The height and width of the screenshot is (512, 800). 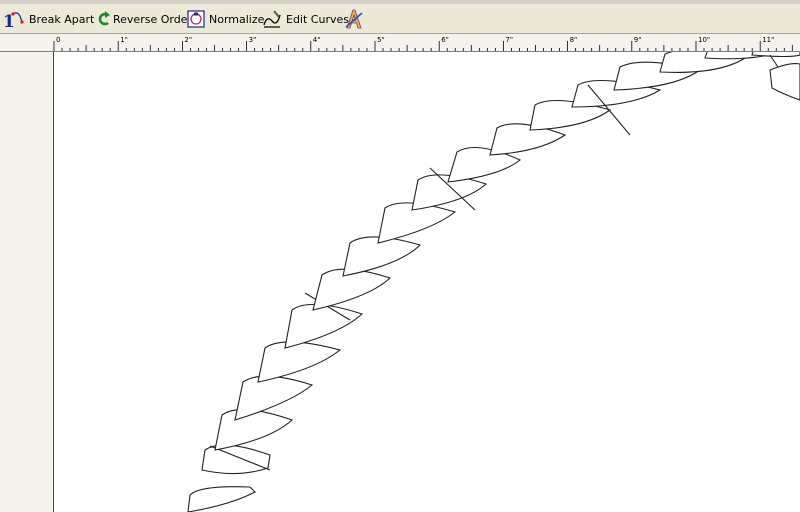 I want to click on ruler-label: 5", so click(x=381, y=40).